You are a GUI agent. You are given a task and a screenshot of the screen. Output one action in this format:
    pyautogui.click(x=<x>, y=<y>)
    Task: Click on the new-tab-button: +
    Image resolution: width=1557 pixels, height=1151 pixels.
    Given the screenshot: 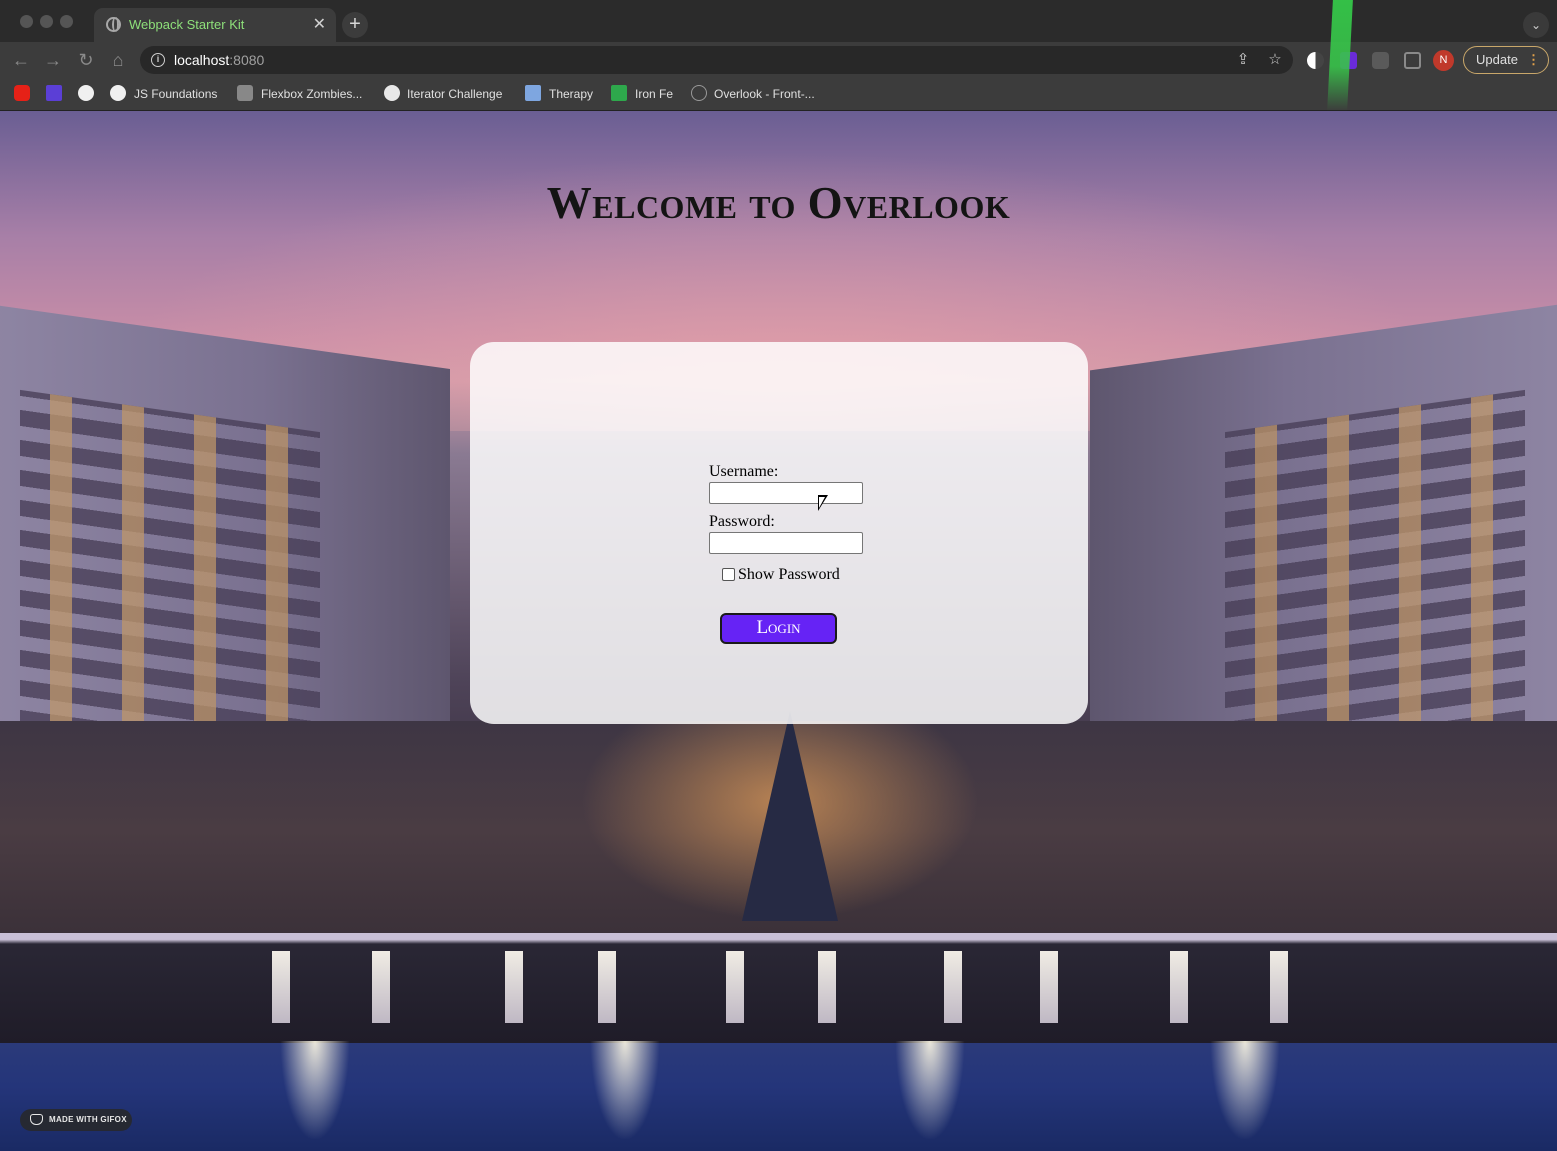 What is the action you would take?
    pyautogui.click(x=355, y=25)
    